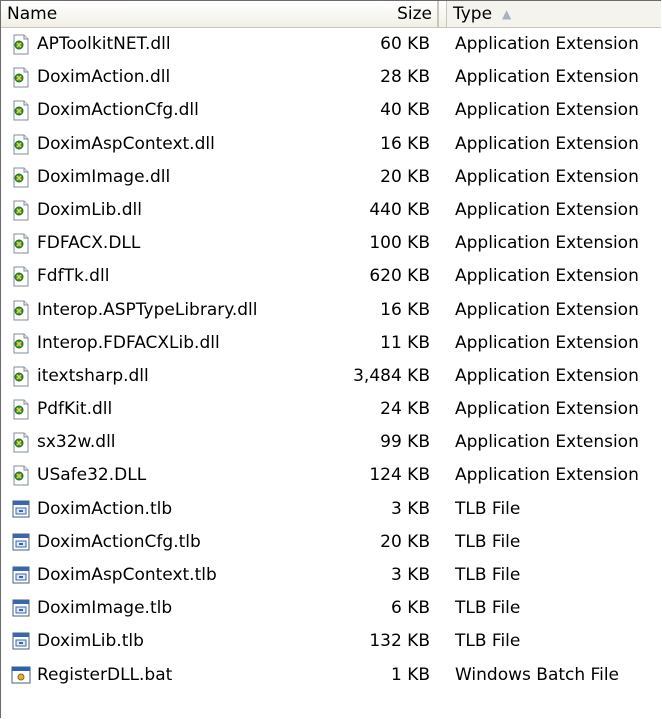 This screenshot has height=719, width=662. Describe the element at coordinates (115, 343) in the screenshot. I see `file-name-cell: Interop.FDFACXLib.dll` at that location.